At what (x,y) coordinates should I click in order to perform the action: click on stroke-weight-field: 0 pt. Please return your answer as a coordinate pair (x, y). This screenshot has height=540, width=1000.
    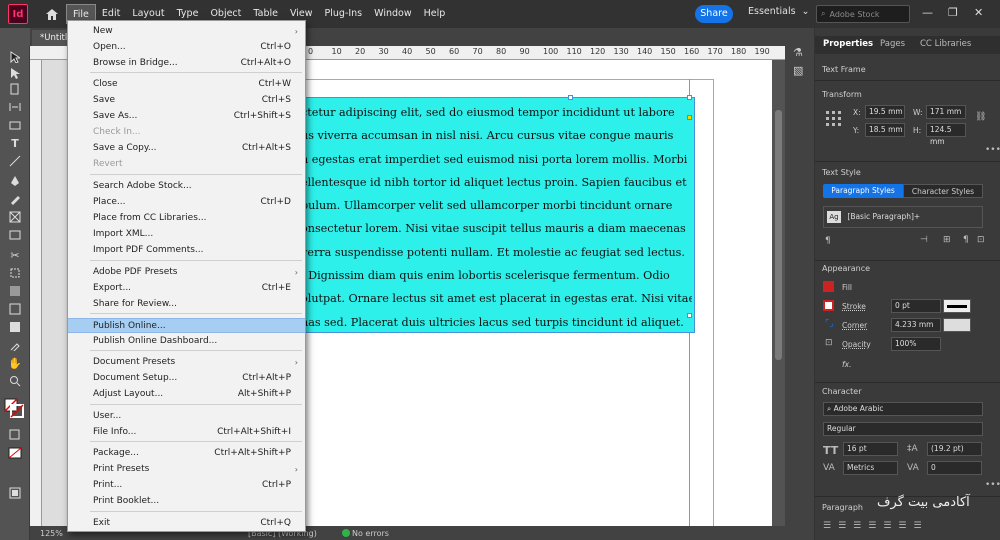
    Looking at the image, I should click on (916, 306).